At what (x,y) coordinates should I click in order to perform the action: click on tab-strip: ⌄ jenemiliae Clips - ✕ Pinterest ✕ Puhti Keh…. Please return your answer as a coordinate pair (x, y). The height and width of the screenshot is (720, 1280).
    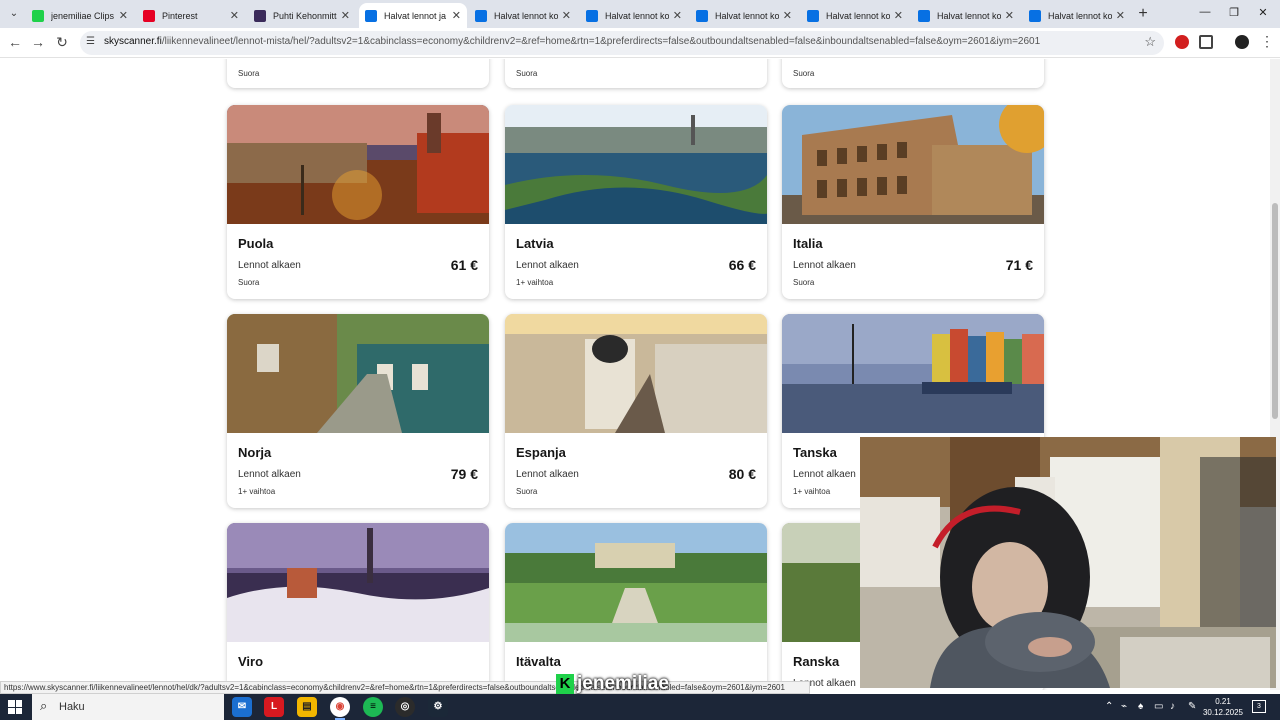
    Looking at the image, I should click on (640, 14).